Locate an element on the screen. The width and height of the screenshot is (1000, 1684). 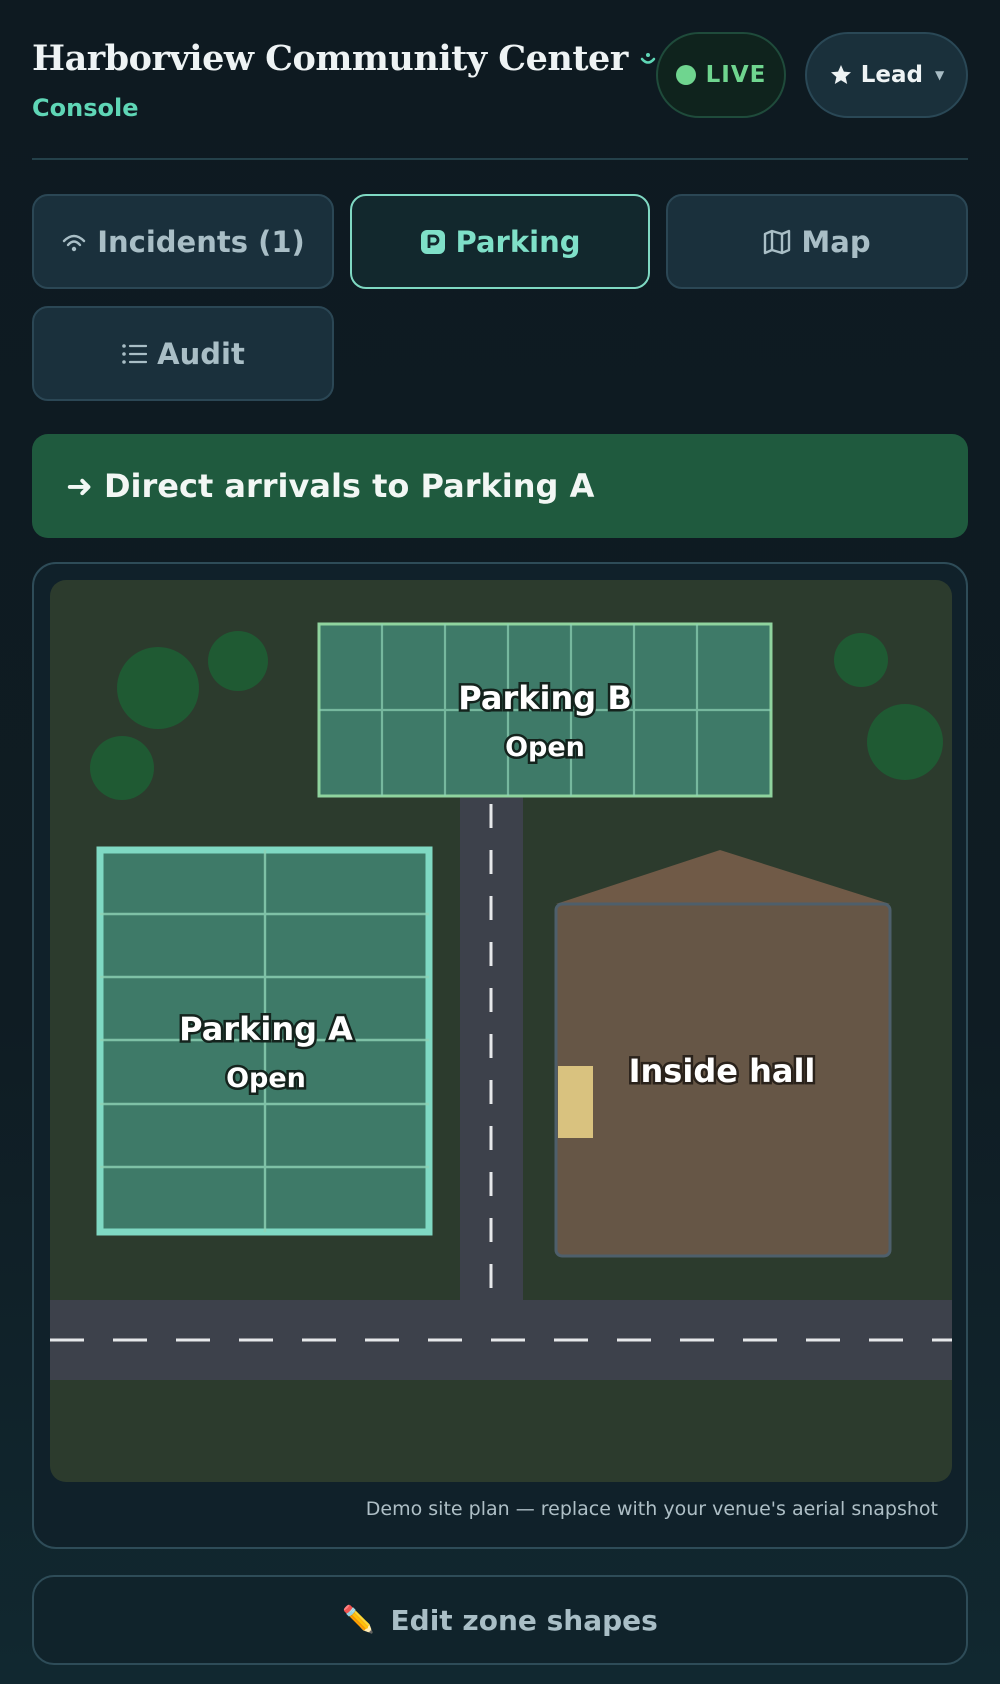
tab-map: Map is located at coordinates (817, 241).